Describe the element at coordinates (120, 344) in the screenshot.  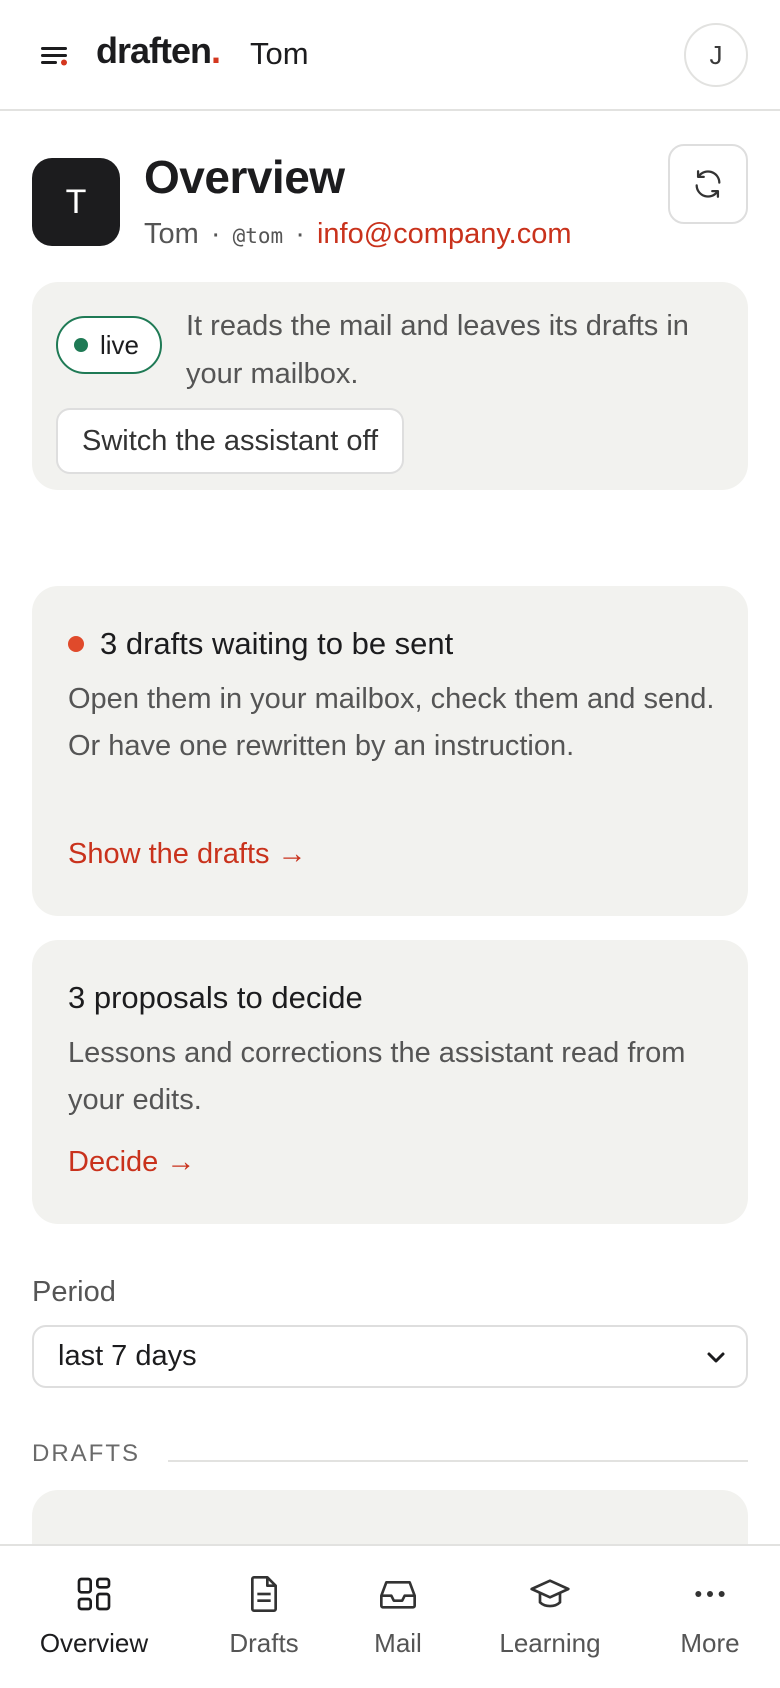
I see `live-badge-label: live` at that location.